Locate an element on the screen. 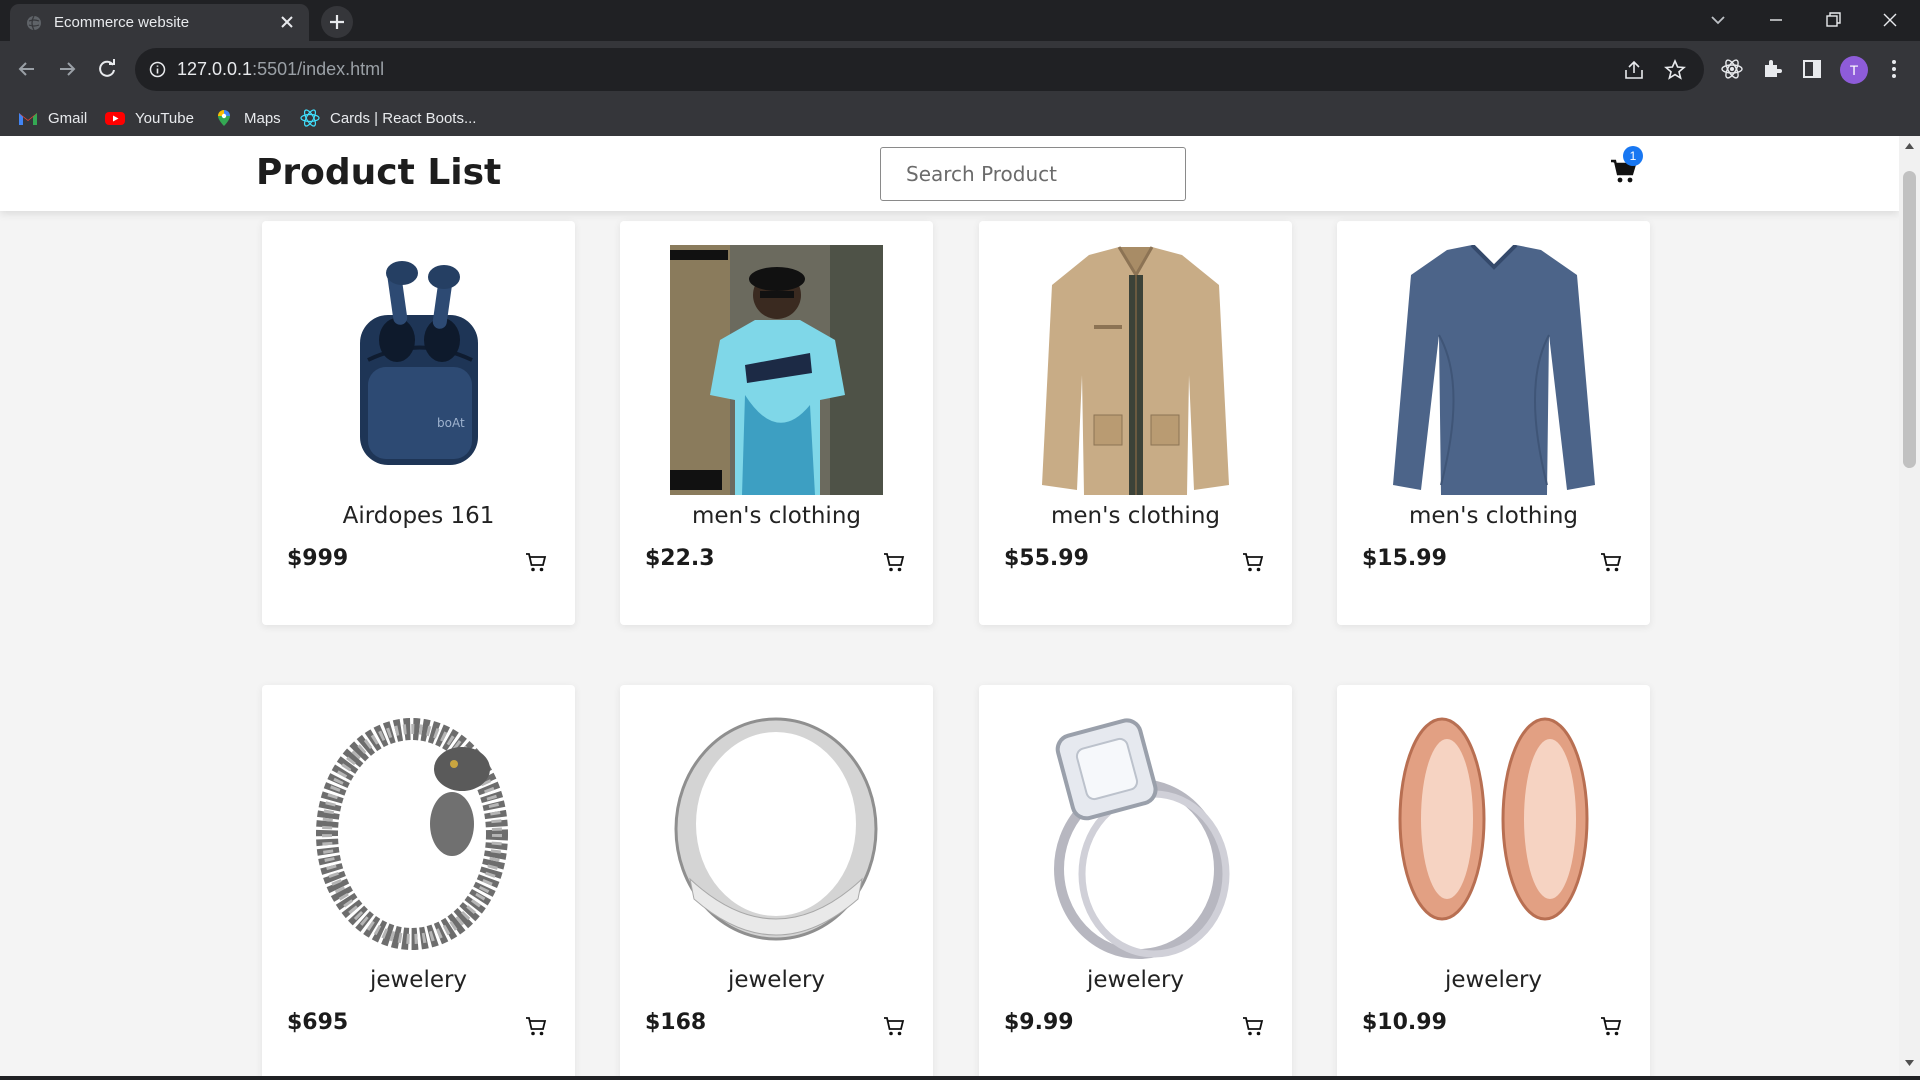 The height and width of the screenshot is (1080, 1920). scrollbar-thumb is located at coordinates (1909, 319).